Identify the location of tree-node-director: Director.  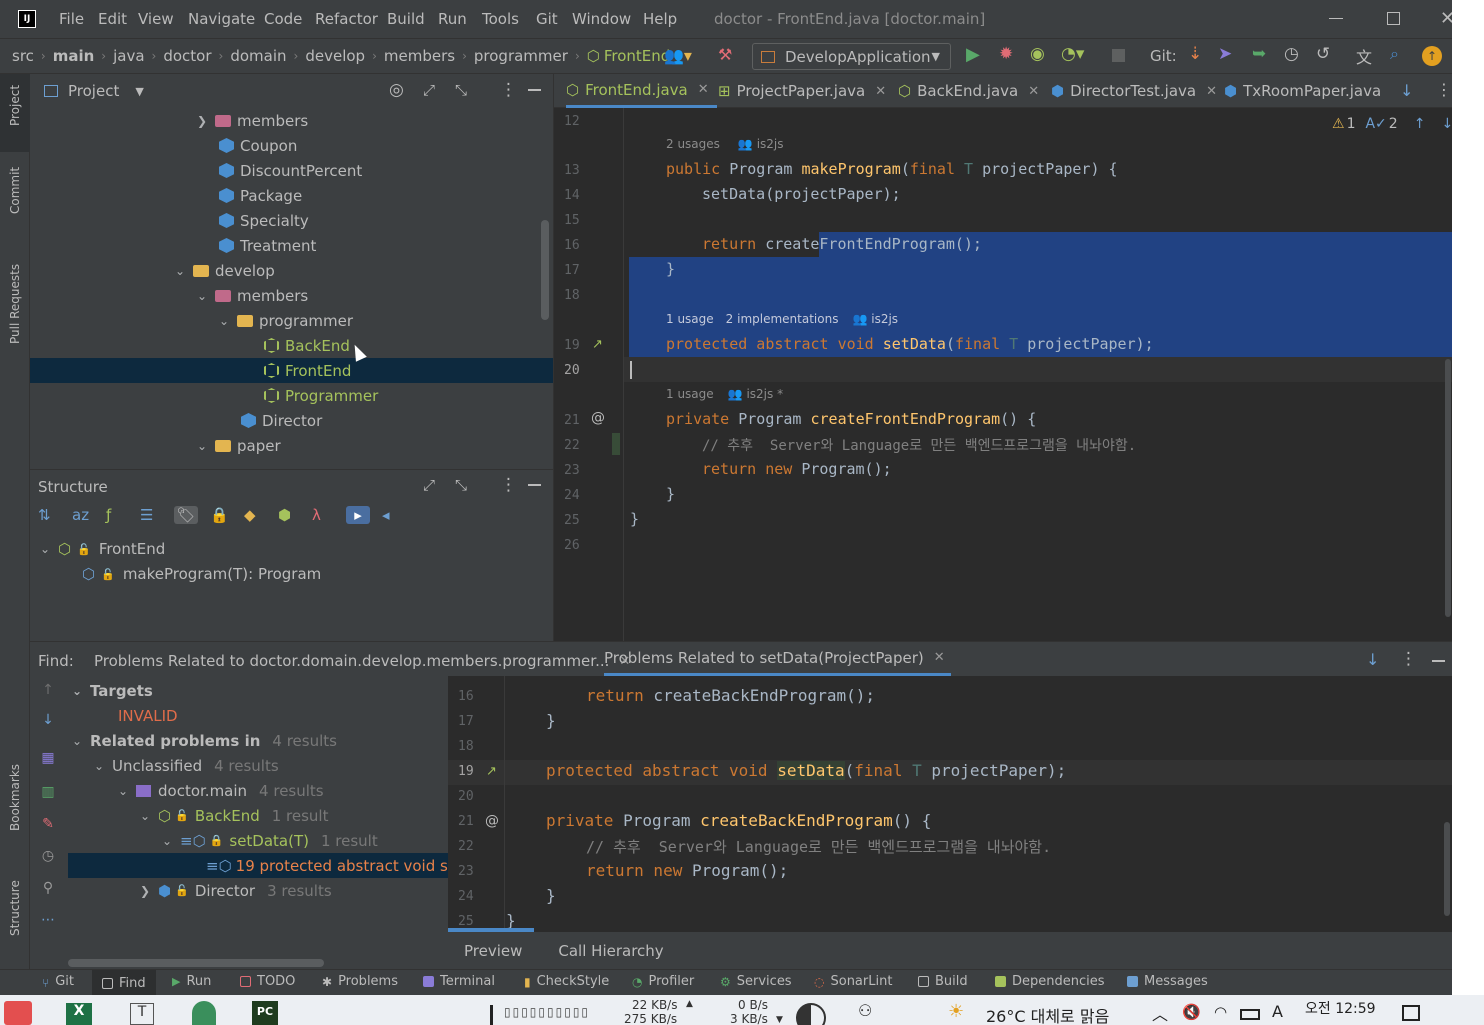
(281, 420).